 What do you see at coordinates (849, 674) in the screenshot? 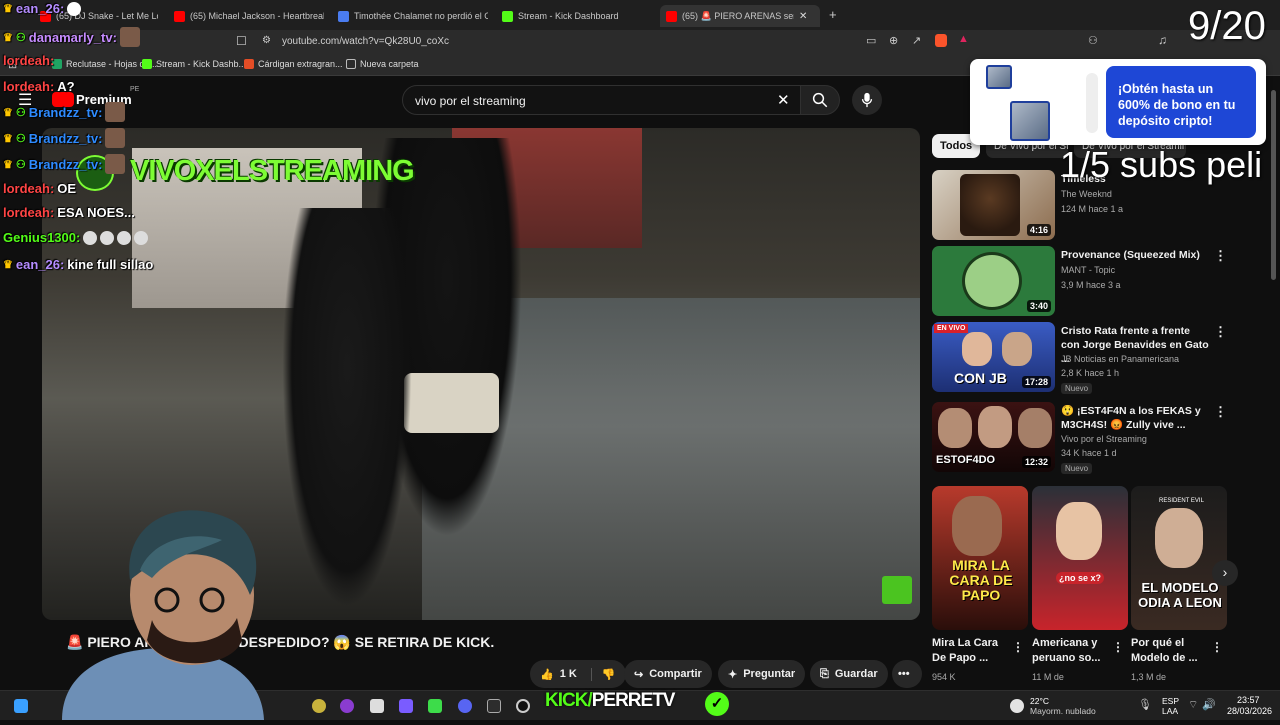
I see `save-button: ⎘ Guardar` at bounding box center [849, 674].